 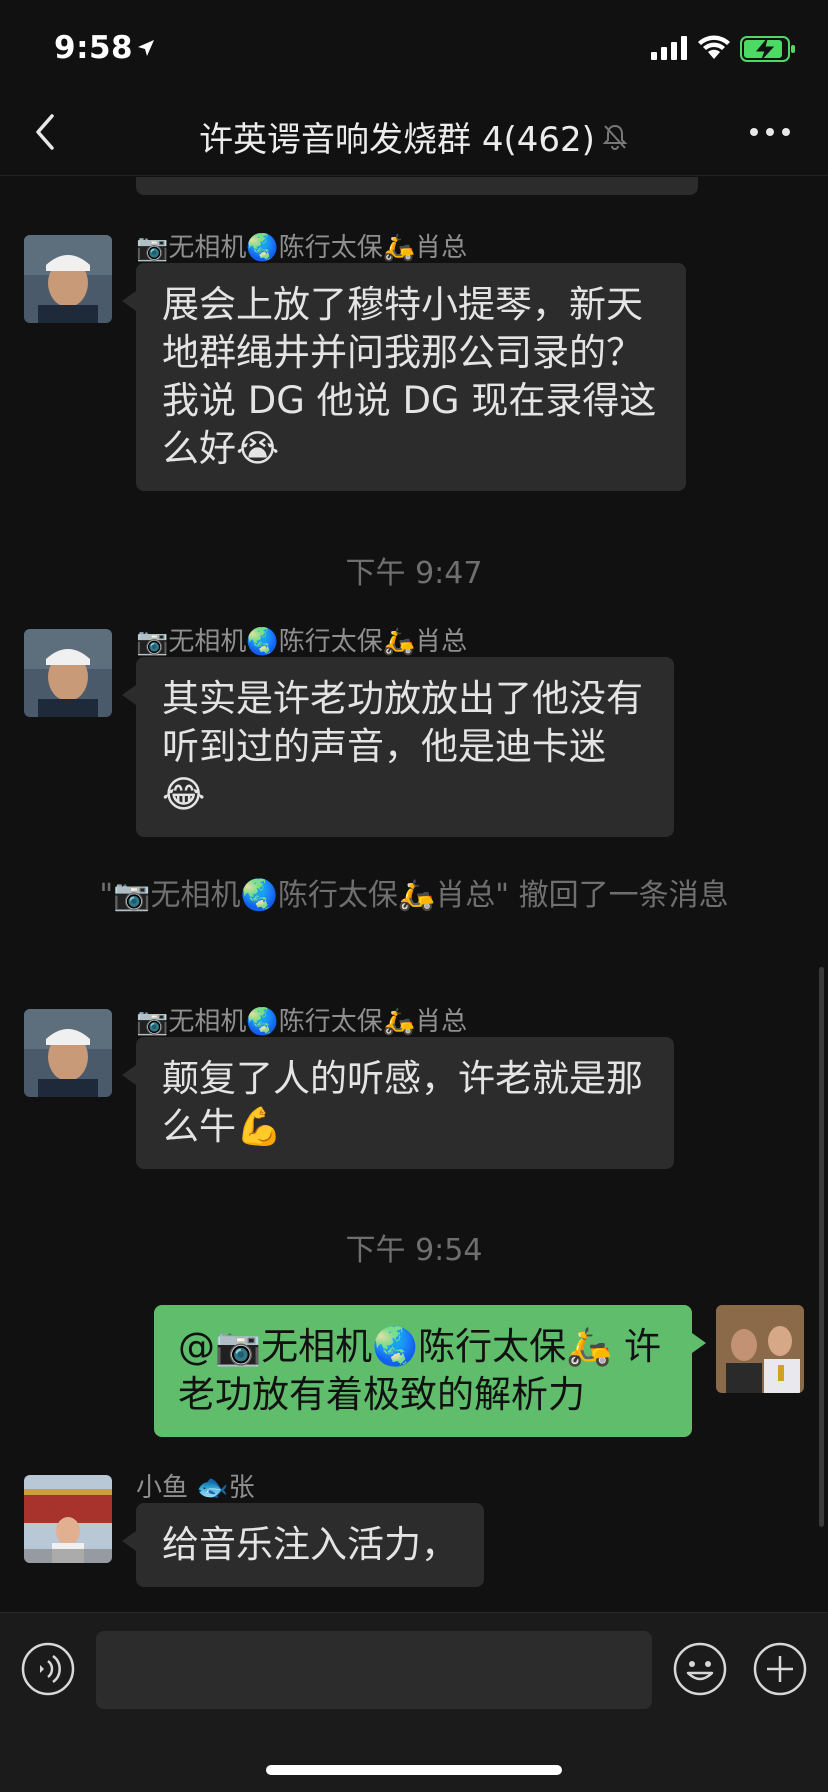 What do you see at coordinates (398, 1103) in the screenshot?
I see `message-bubble: 颠复了人的听感，许老就是那么牛💪` at bounding box center [398, 1103].